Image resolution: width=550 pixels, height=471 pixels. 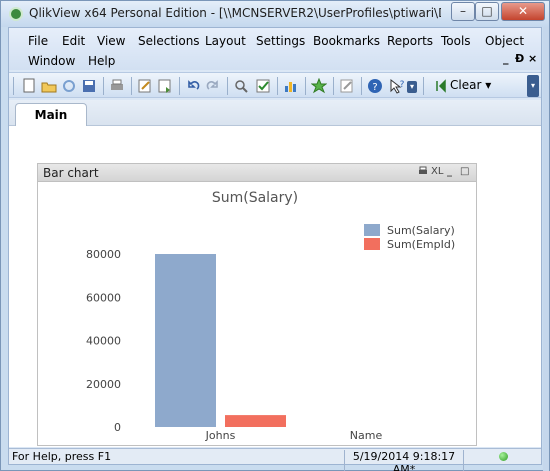 What do you see at coordinates (463, 11) in the screenshot?
I see `minimize-button: –` at bounding box center [463, 11].